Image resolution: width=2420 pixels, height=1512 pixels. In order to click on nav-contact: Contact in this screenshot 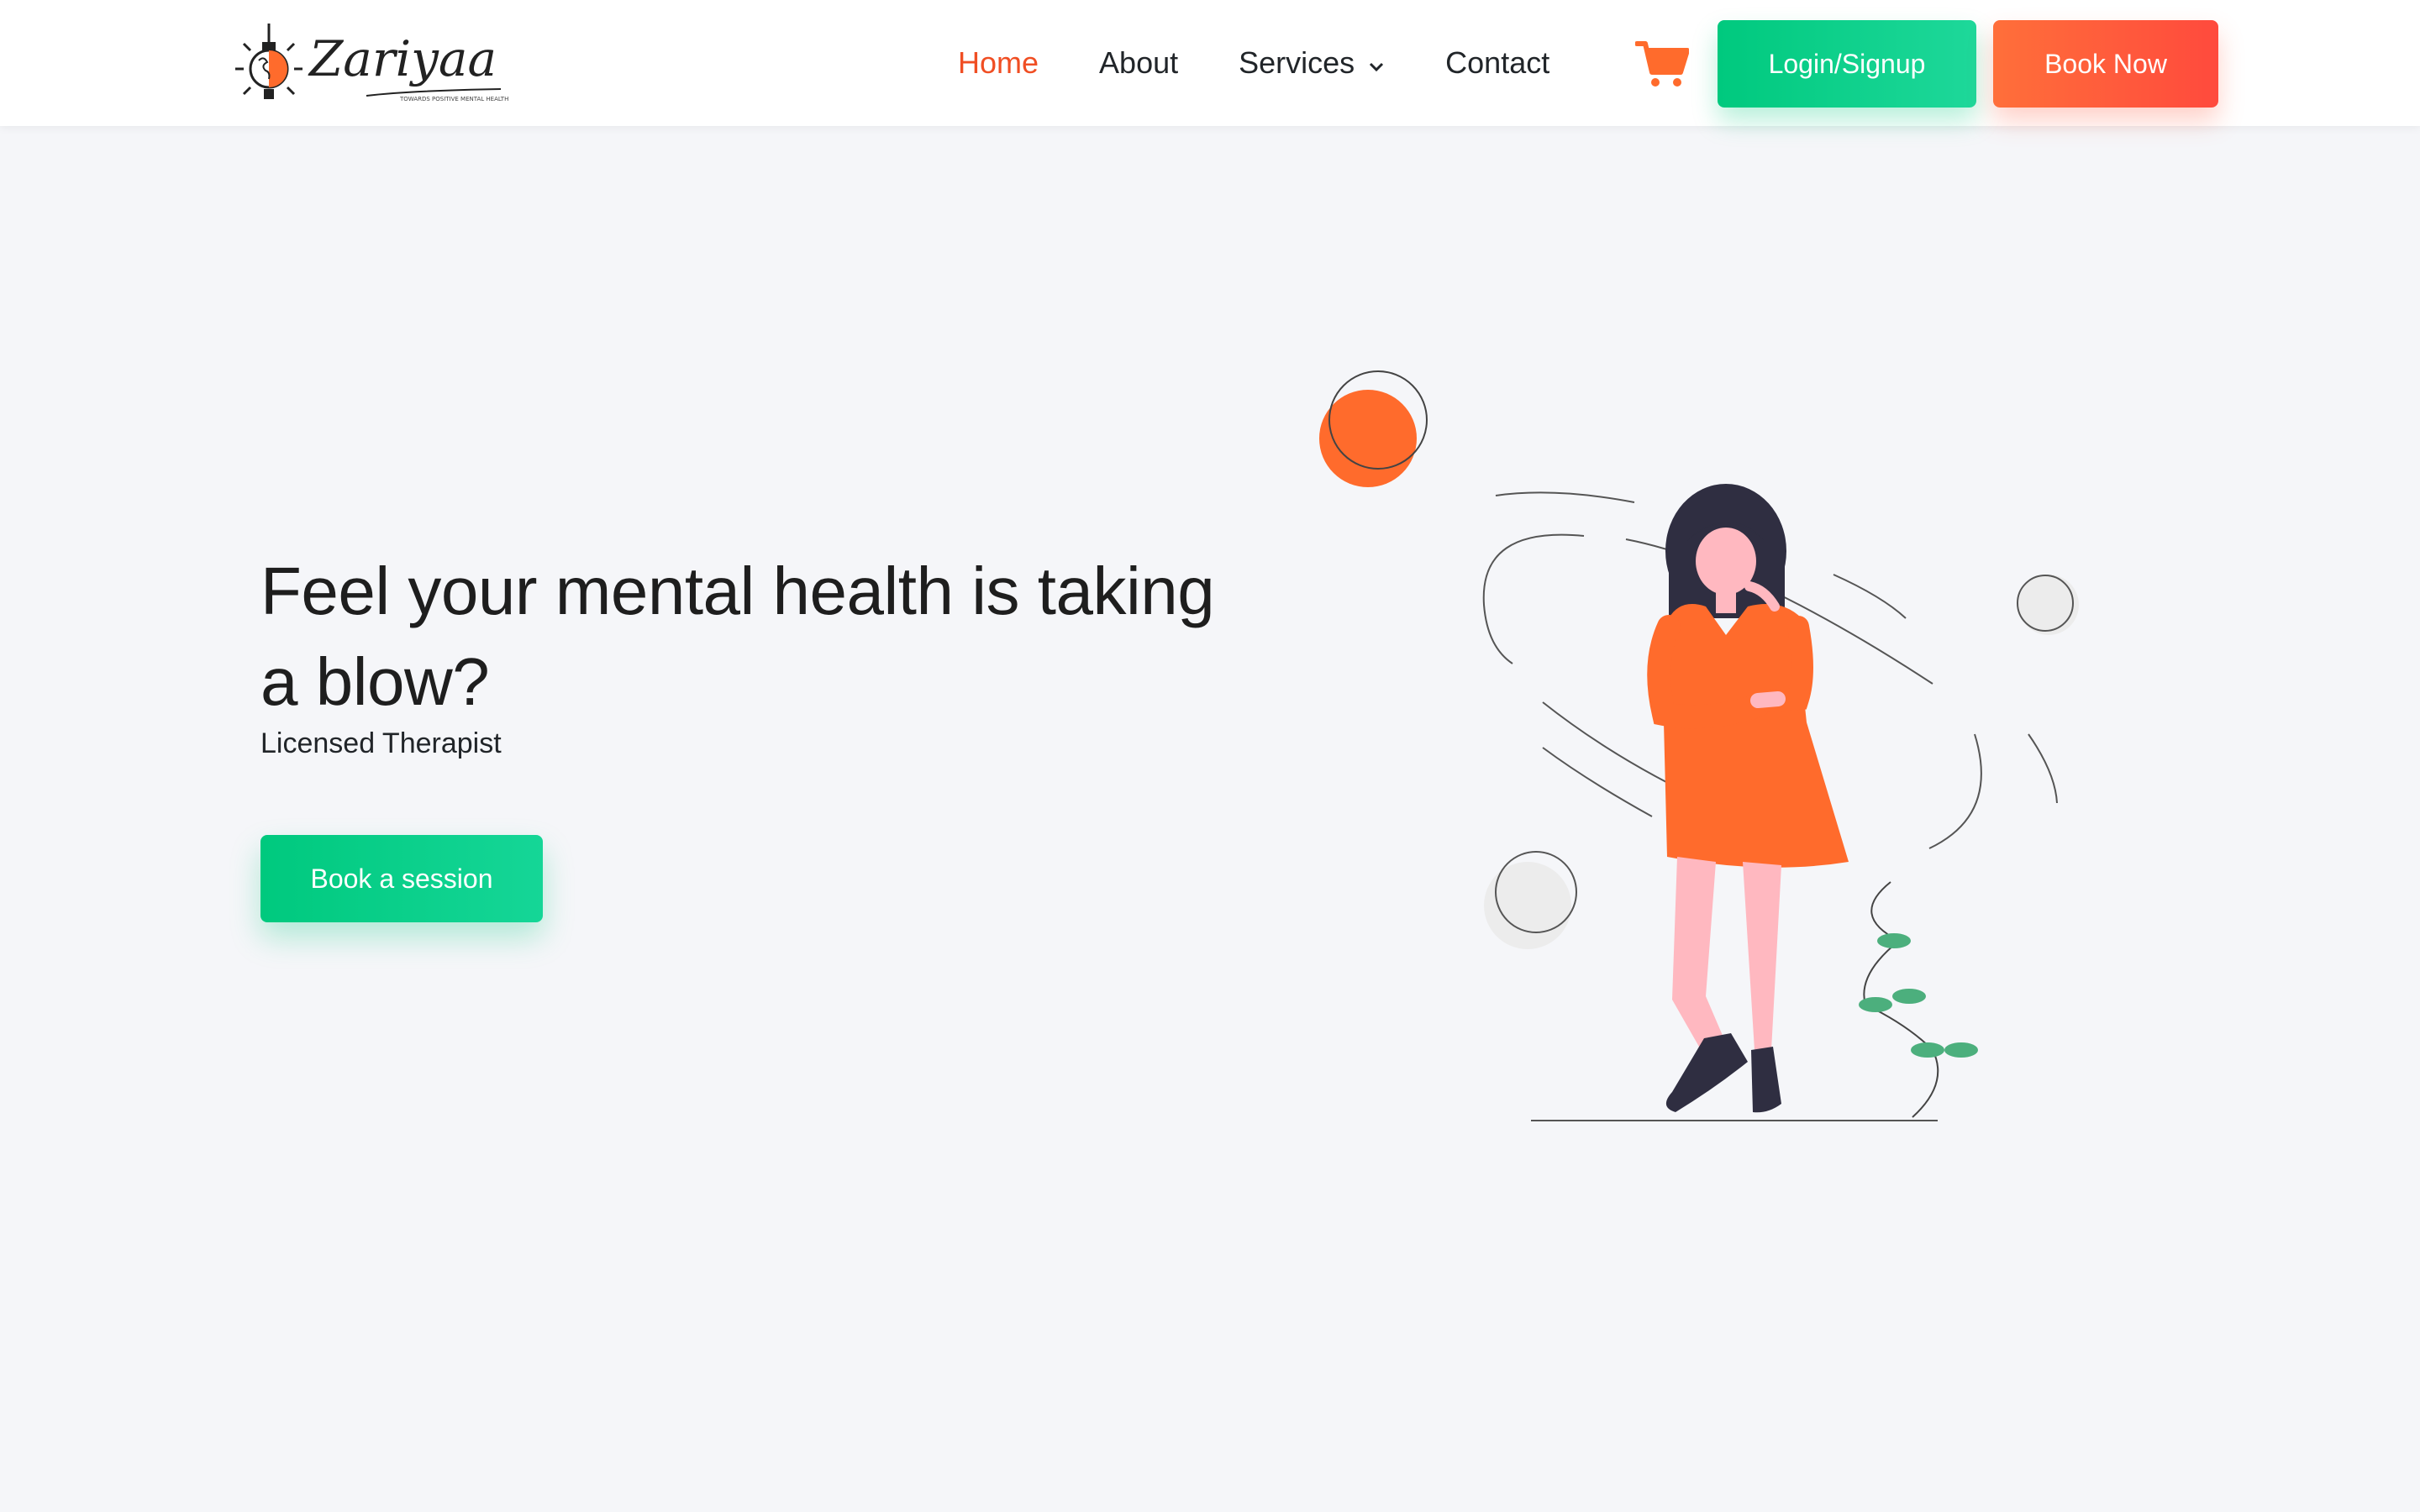, I will do `click(1497, 63)`.